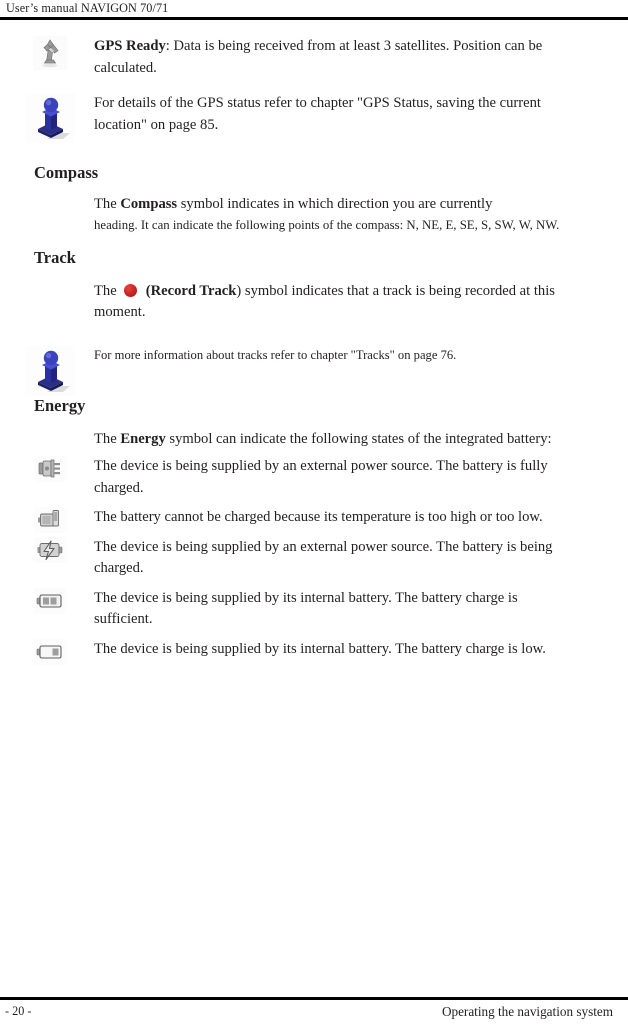  Describe the element at coordinates (527, 1011) in the screenshot. I see `footer-chapter-title: Operating the navigation system` at that location.